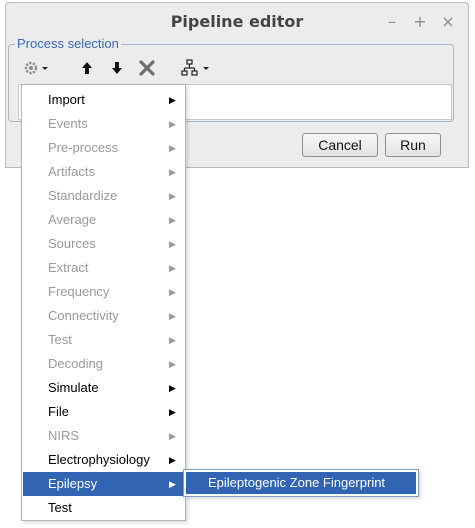 The image size is (475, 528). Describe the element at coordinates (103, 436) in the screenshot. I see `menu-item-nirs: NIRS ▶` at that location.